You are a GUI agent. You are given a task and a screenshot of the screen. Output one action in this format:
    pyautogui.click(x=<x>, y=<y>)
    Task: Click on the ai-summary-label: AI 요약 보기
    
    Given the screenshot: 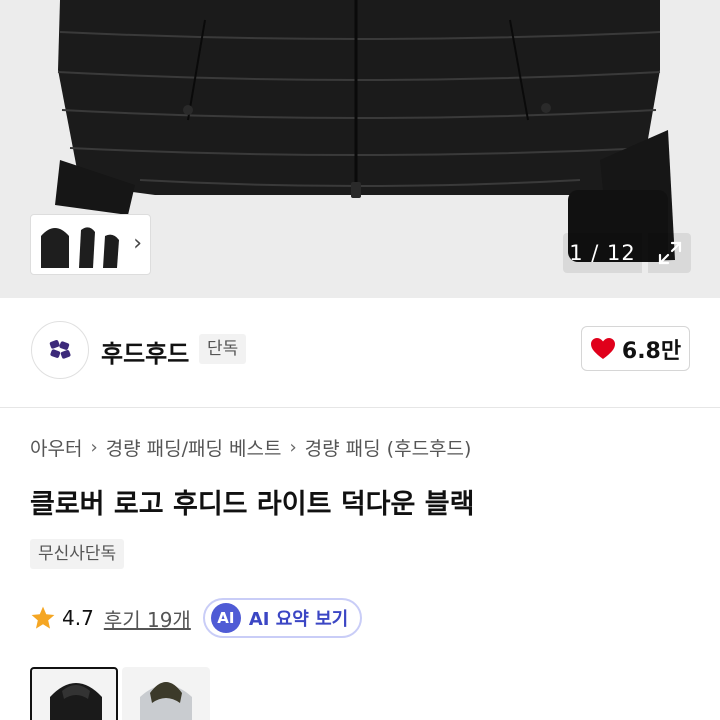 What is the action you would take?
    pyautogui.click(x=298, y=619)
    